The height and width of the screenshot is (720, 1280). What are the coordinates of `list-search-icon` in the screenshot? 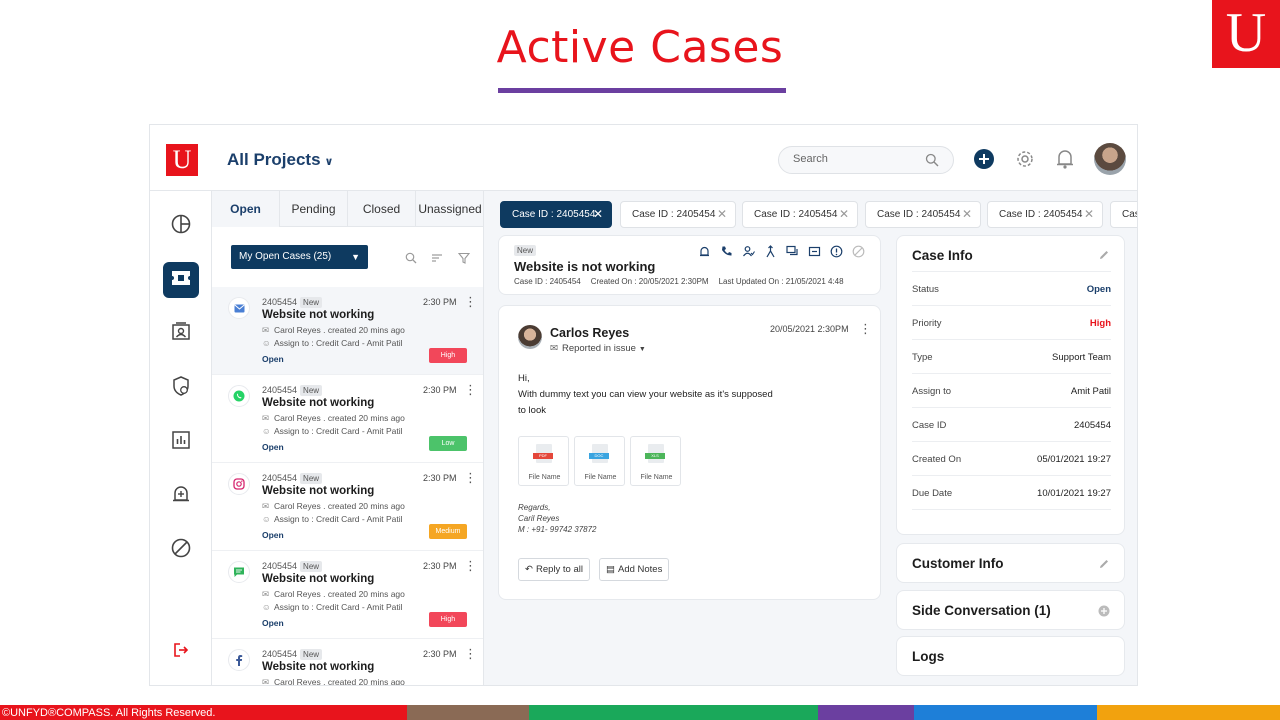 It's located at (411, 260).